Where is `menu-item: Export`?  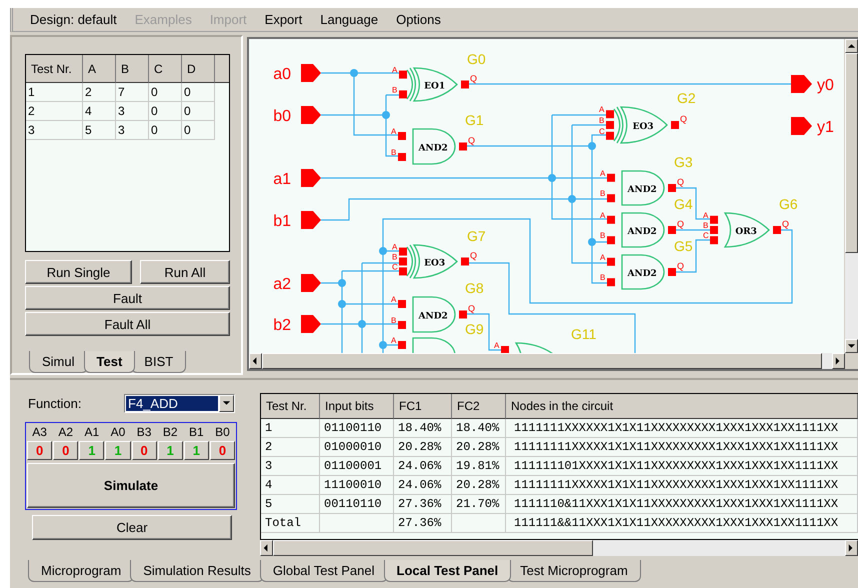
menu-item: Export is located at coordinates (284, 19).